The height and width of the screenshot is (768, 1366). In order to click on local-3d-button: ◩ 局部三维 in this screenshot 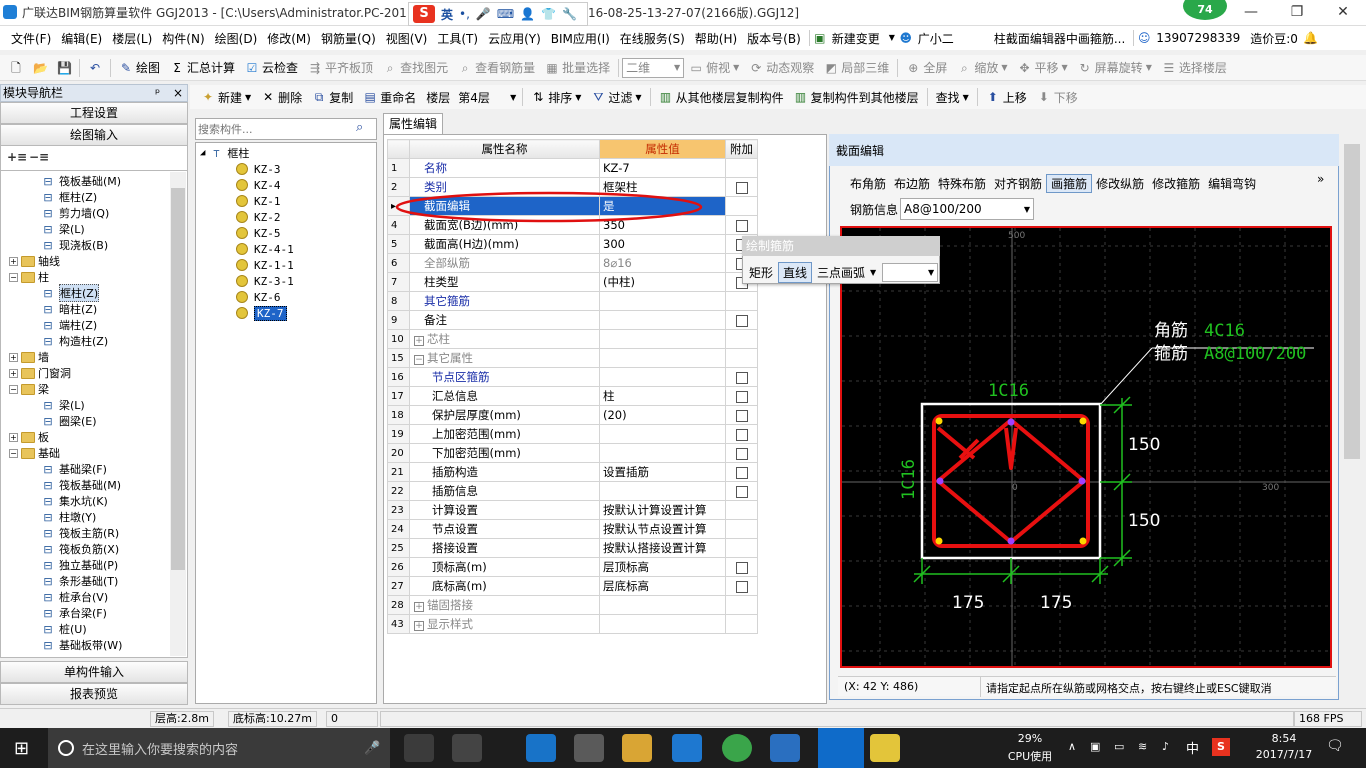, I will do `click(856, 67)`.